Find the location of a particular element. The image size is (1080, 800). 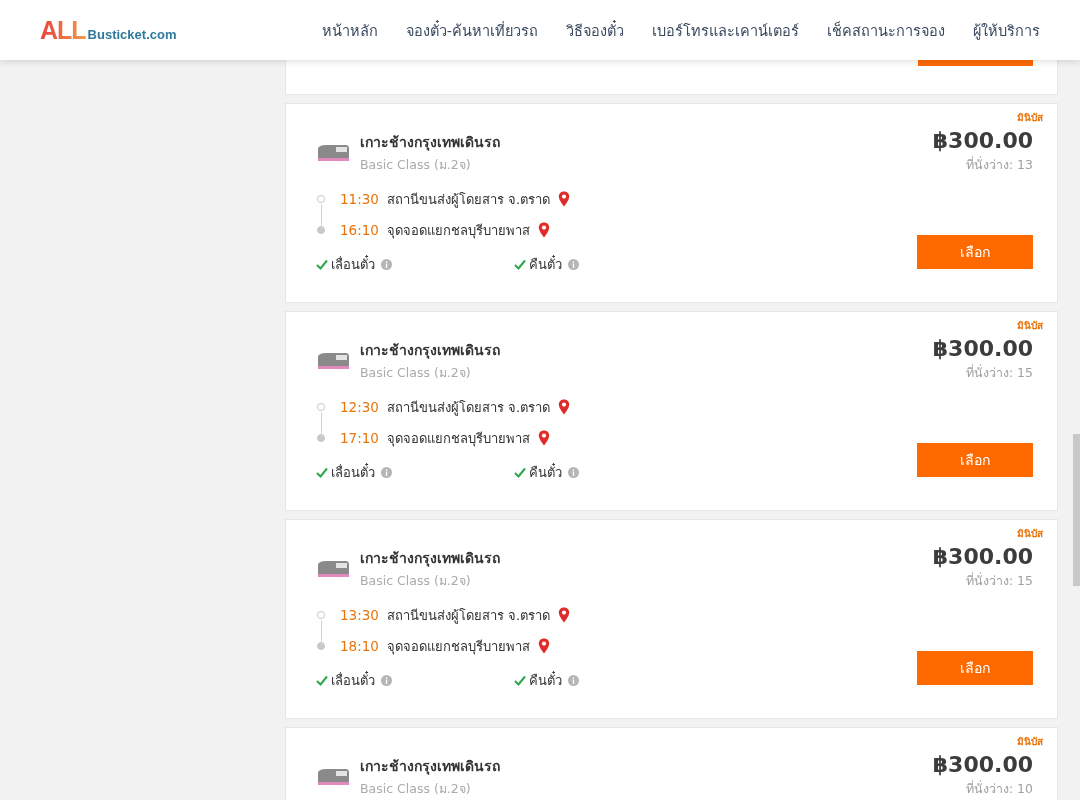

stop-time: 13:30 is located at coordinates (359, 615).